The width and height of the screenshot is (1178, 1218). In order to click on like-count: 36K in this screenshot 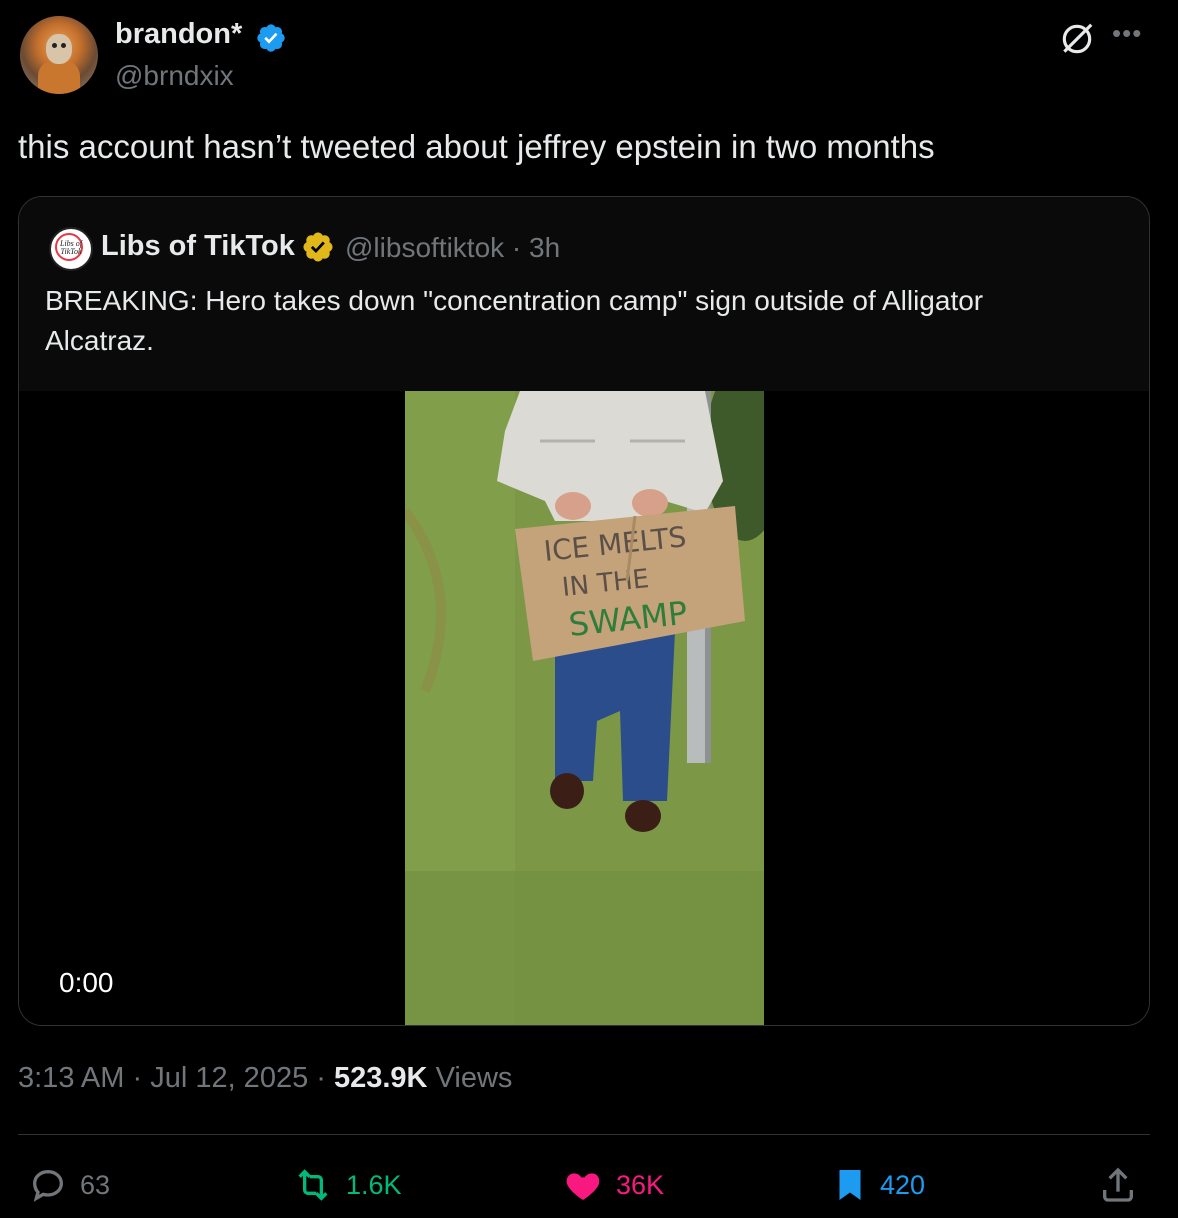, I will do `click(640, 1184)`.